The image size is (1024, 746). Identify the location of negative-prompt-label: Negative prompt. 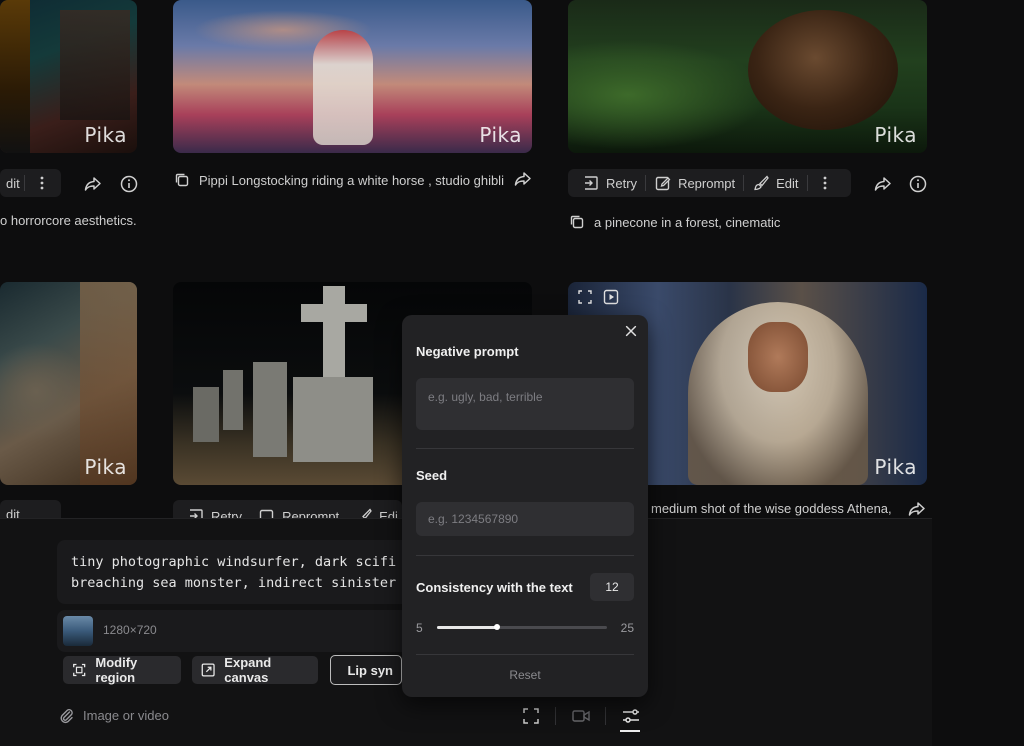
(467, 351).